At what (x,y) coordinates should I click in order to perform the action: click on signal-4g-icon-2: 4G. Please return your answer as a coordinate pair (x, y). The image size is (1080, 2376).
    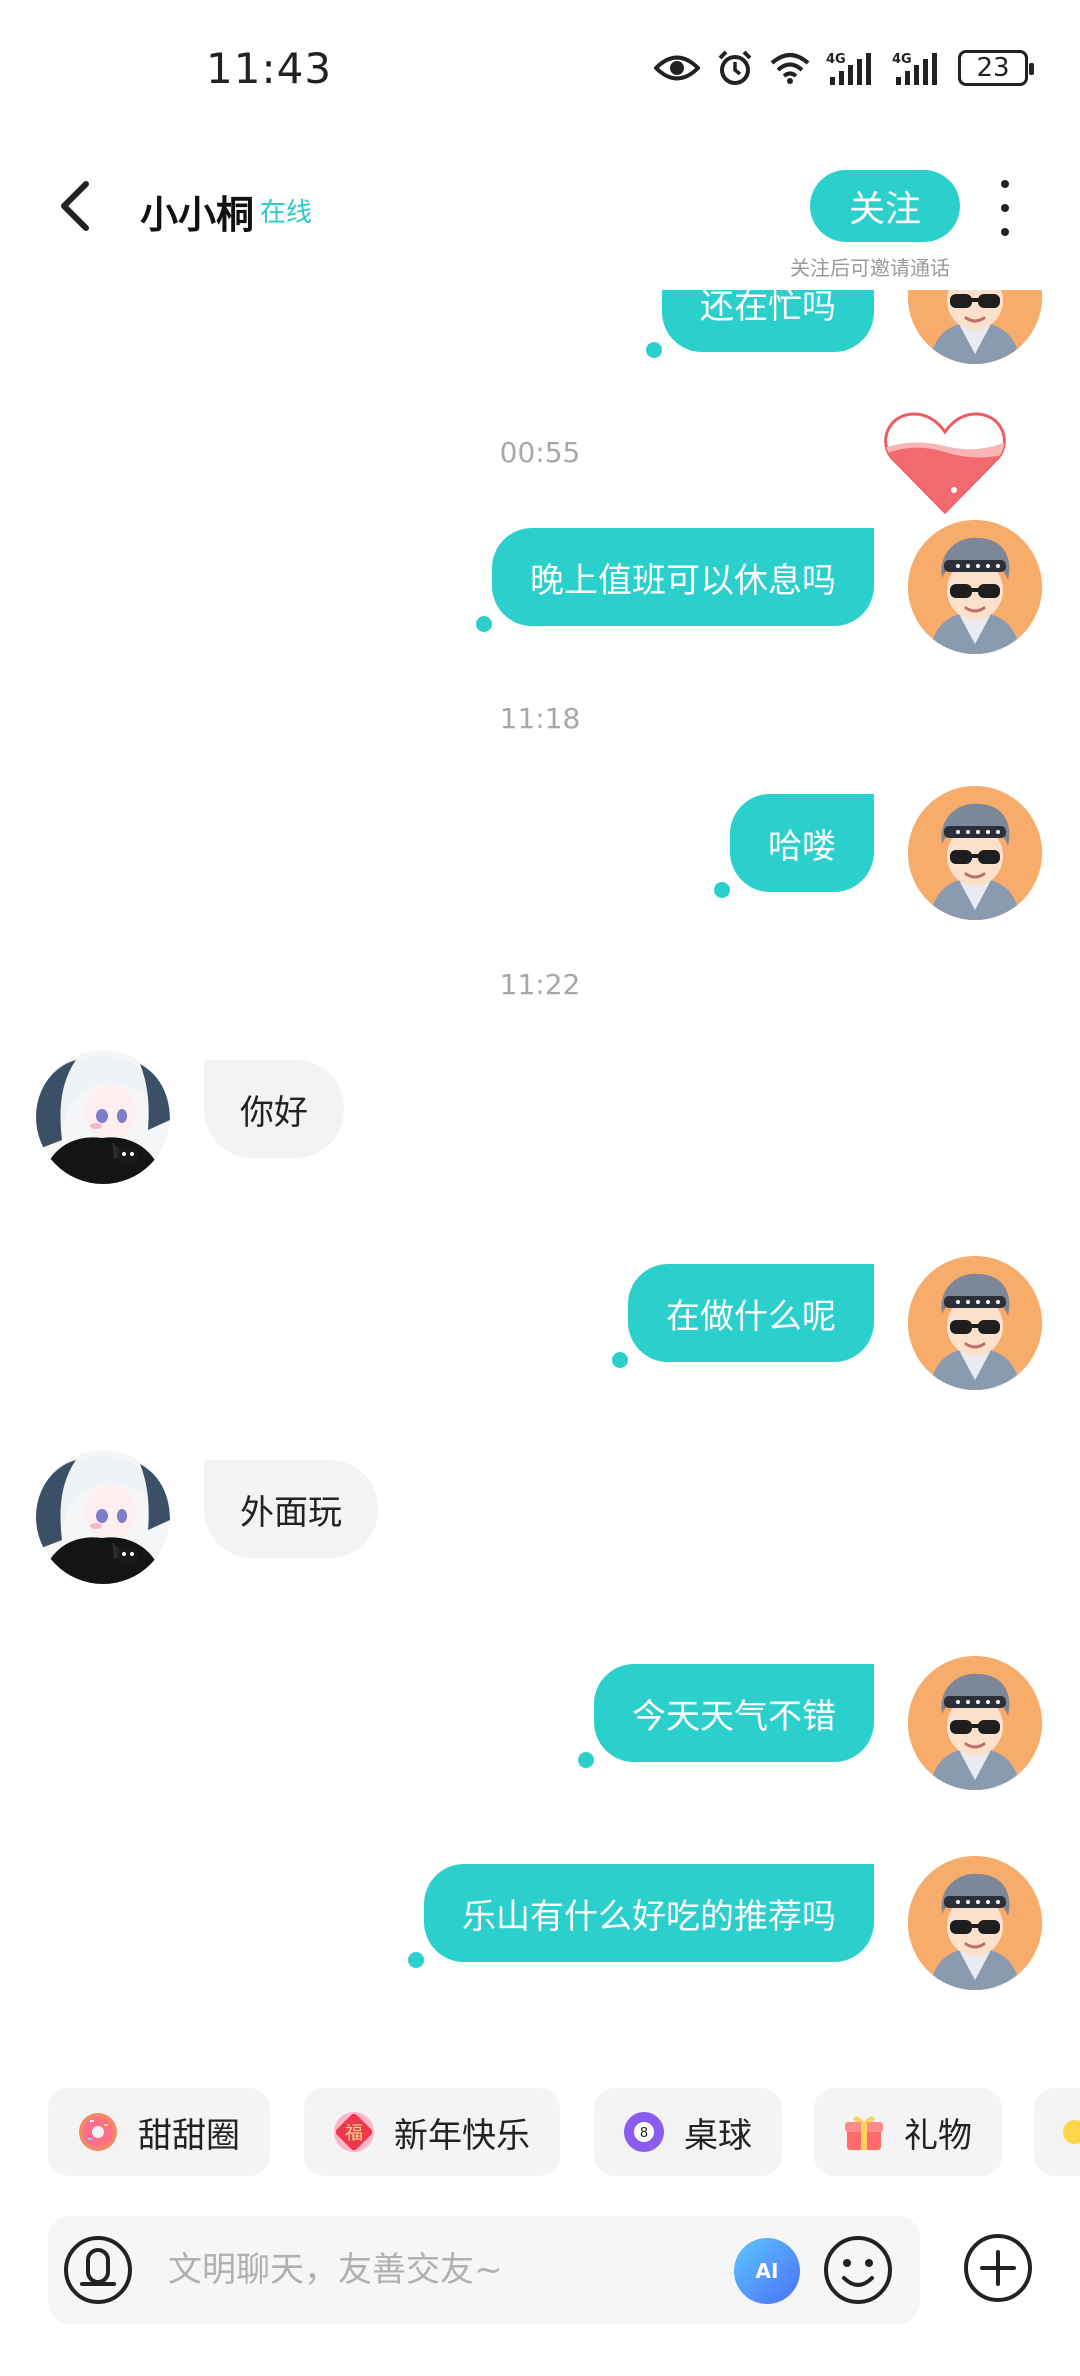
    Looking at the image, I should click on (917, 68).